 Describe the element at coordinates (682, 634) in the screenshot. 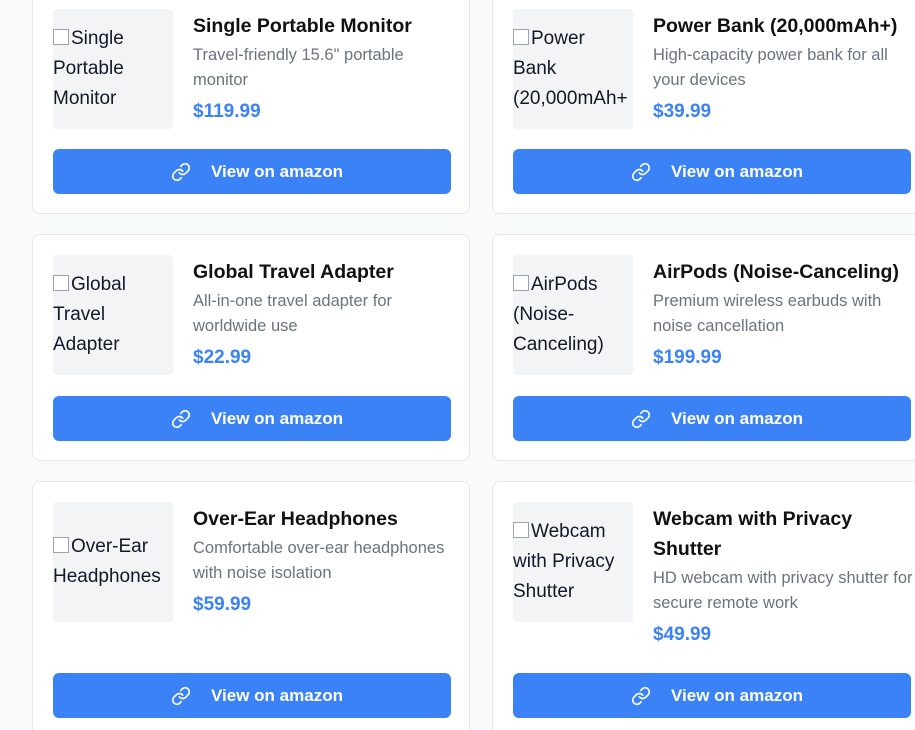

I see `product-price: $49.99` at that location.